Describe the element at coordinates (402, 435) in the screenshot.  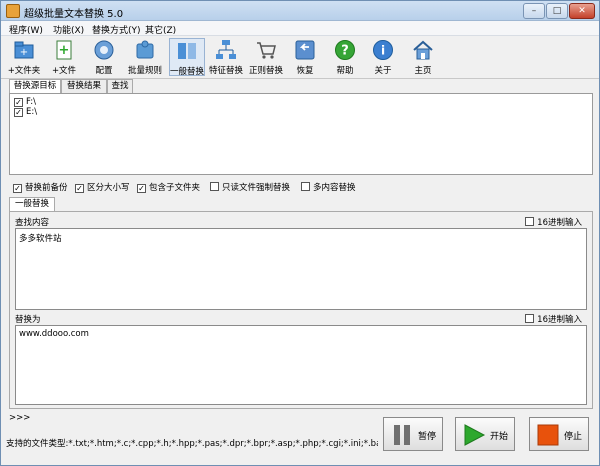
I see `pause-icon` at that location.